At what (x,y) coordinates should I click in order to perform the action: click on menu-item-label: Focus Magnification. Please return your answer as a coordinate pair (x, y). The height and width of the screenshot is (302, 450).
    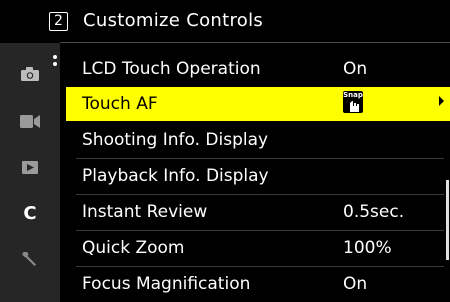
    Looking at the image, I should click on (166, 284).